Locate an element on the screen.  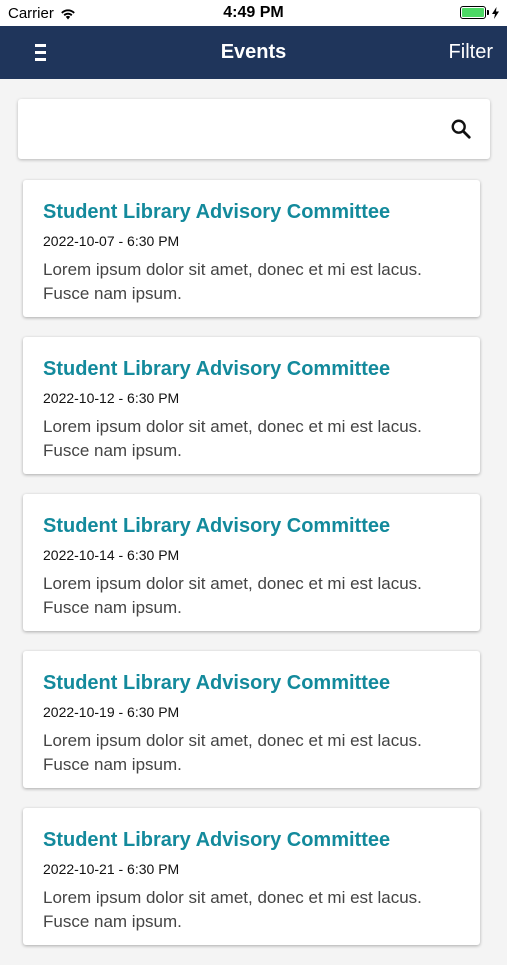
nav-bar: Events Filter is located at coordinates (253, 52).